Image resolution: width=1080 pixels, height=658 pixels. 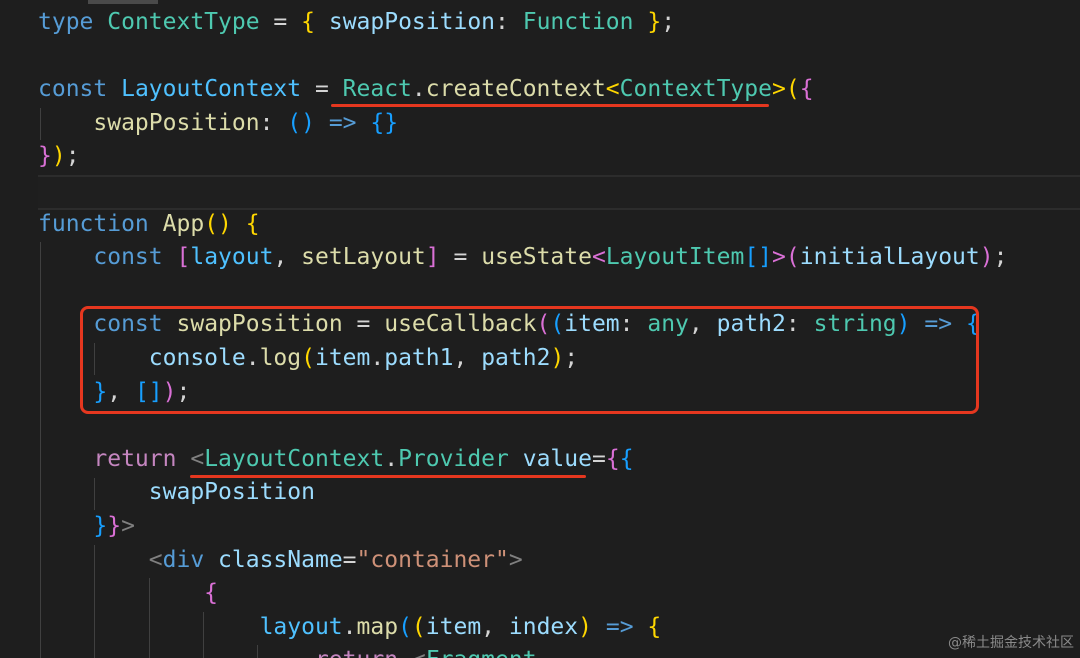 I want to click on code-line: function App() {, so click(x=149, y=225).